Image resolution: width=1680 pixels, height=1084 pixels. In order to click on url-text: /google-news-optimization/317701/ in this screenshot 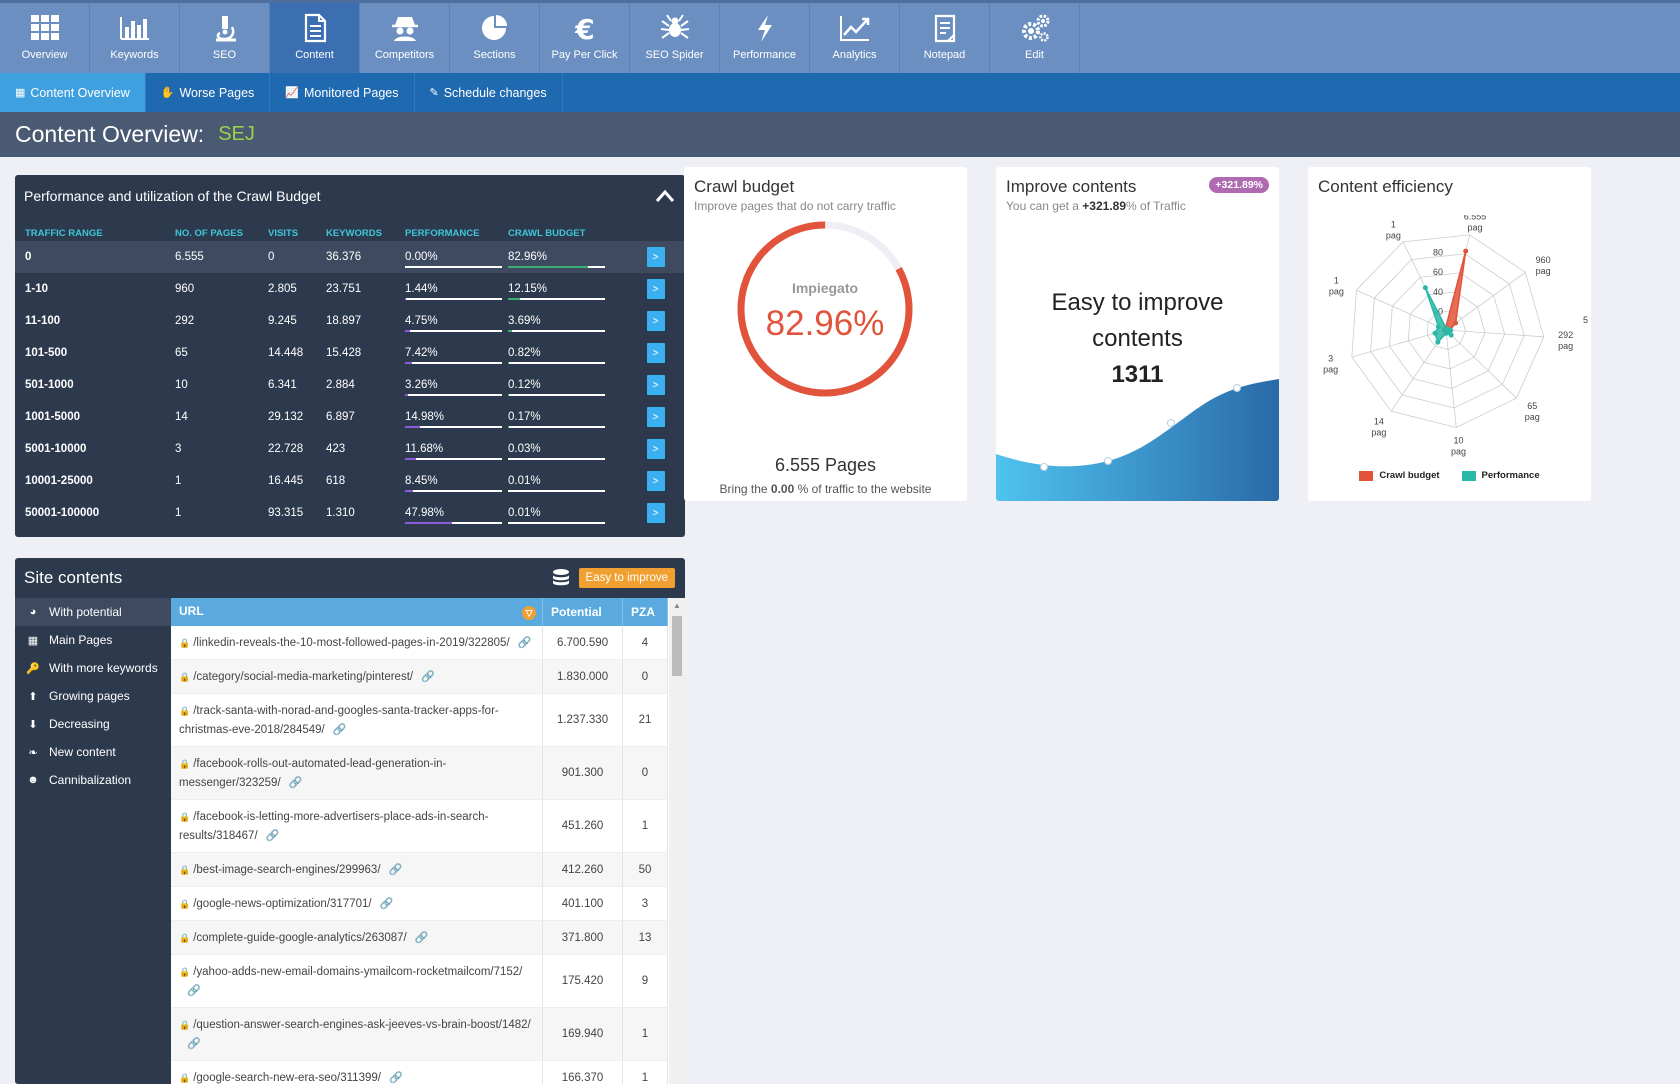, I will do `click(282, 904)`.